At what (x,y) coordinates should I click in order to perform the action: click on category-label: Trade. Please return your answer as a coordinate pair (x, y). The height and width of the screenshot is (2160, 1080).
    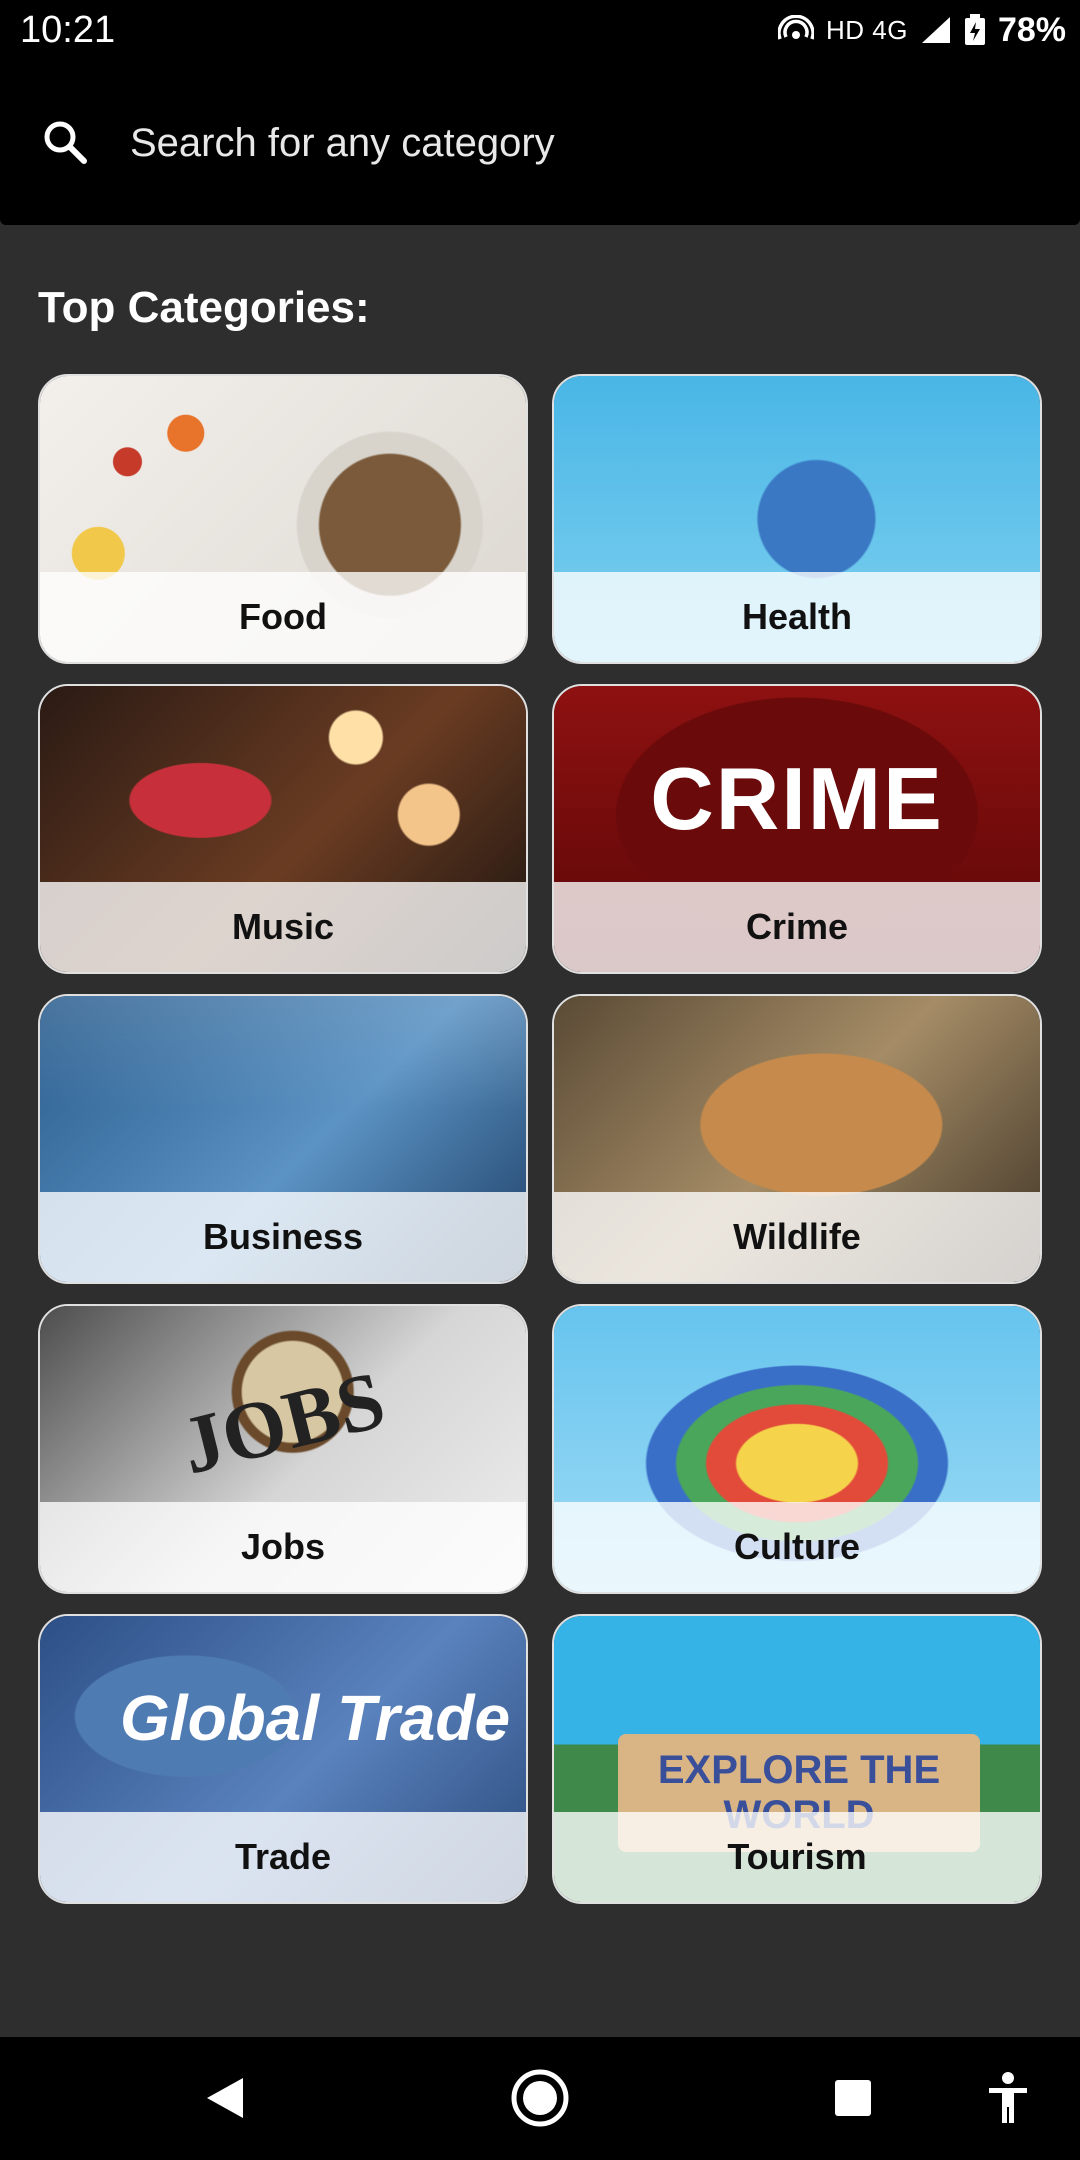
    Looking at the image, I should click on (283, 1856).